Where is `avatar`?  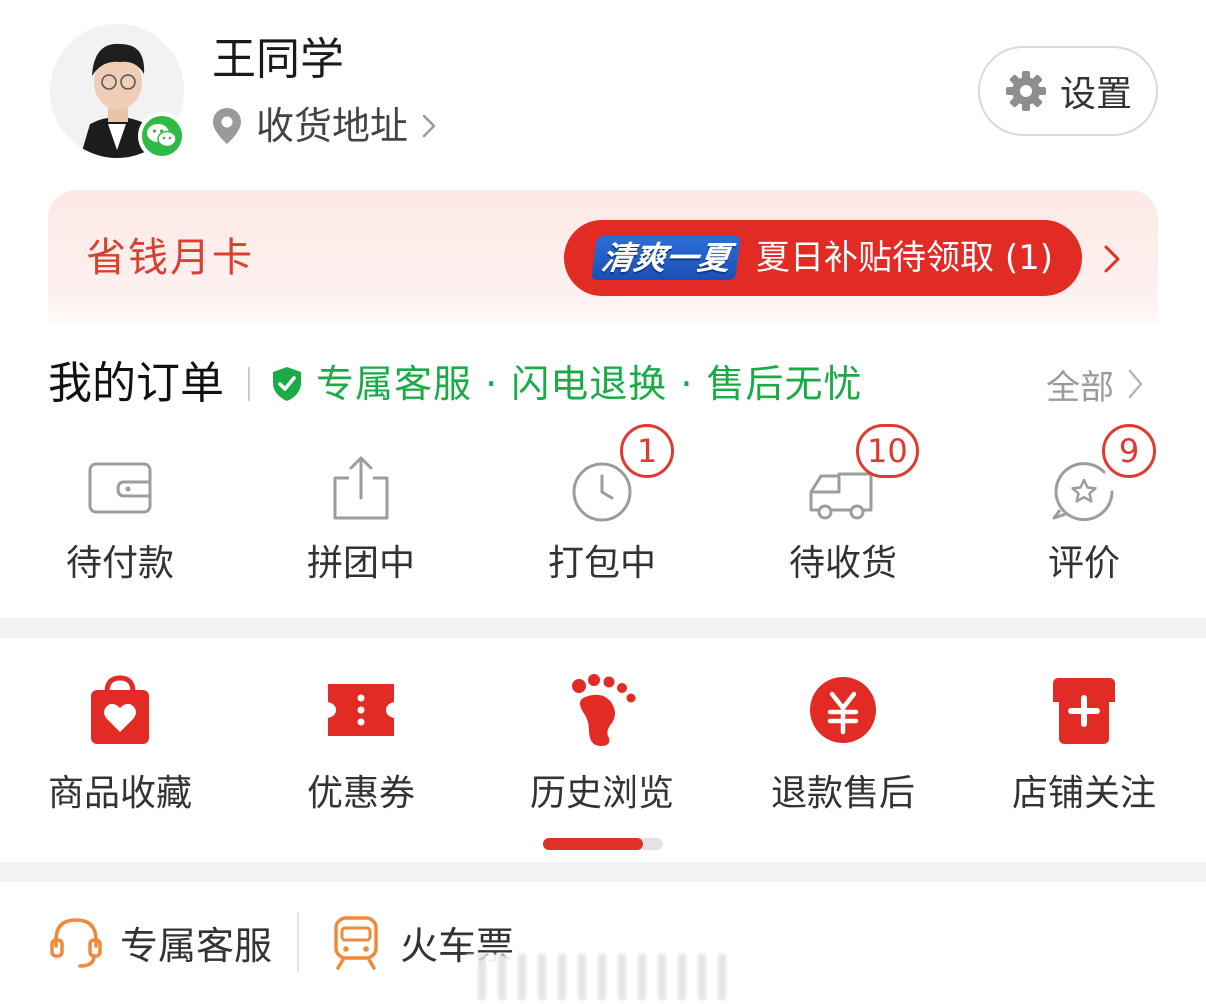
avatar is located at coordinates (118, 92).